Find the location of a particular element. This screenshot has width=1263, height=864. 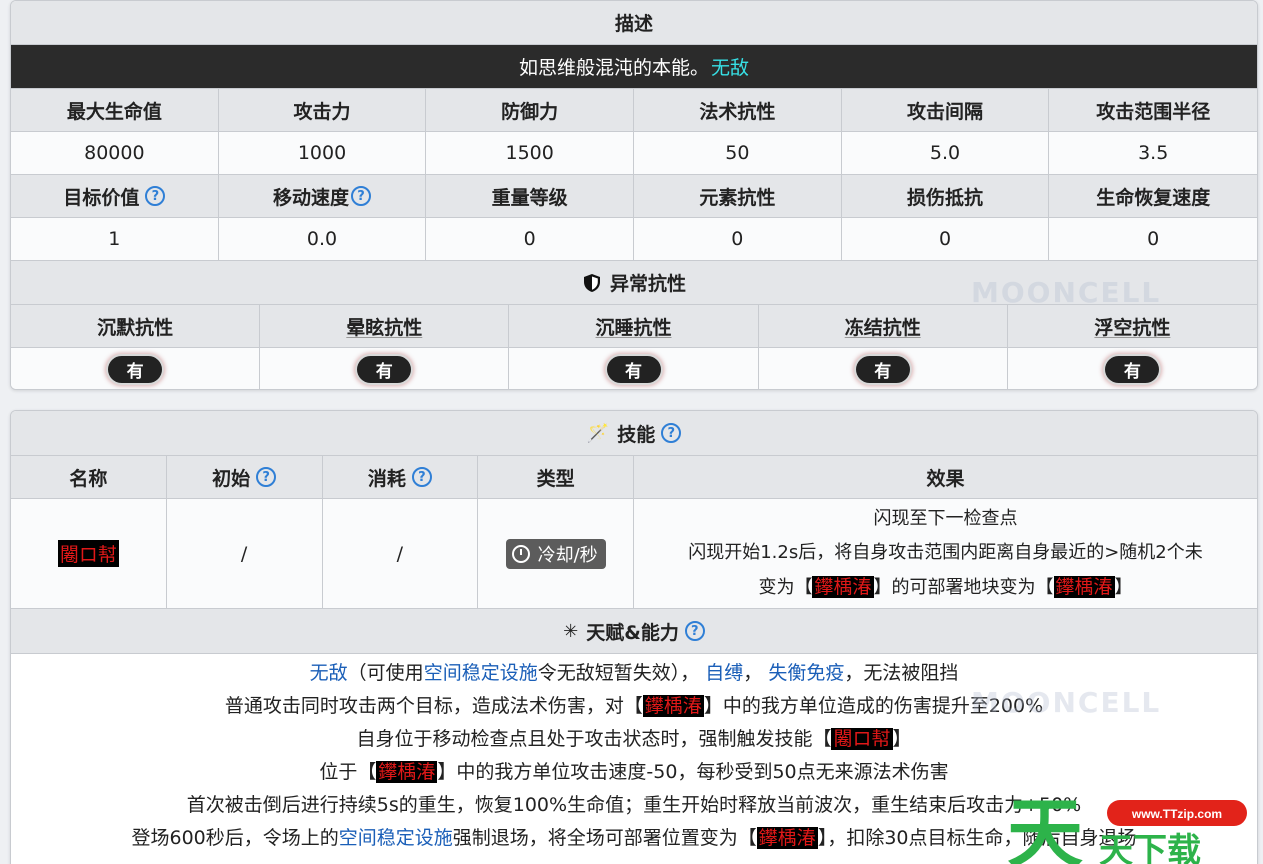

sleep-resist-header: 沉睡抗性 is located at coordinates (634, 326).